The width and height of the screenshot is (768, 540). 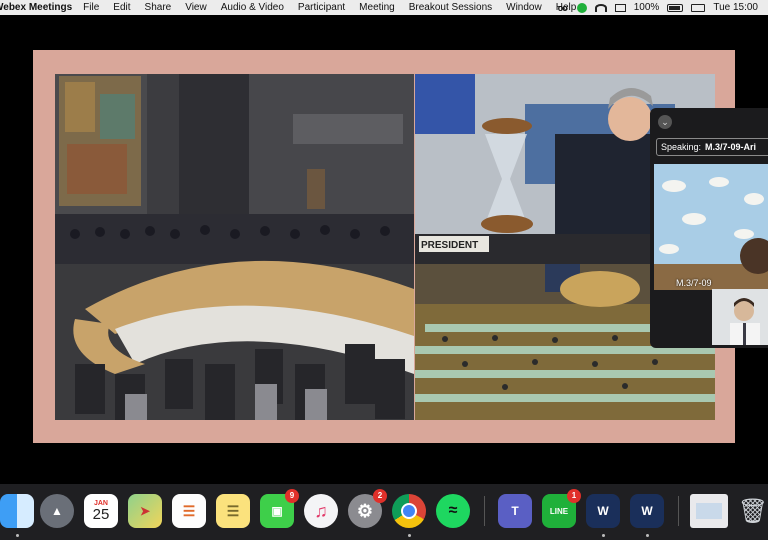 What do you see at coordinates (574, 496) in the screenshot?
I see `line-badge: 1` at bounding box center [574, 496].